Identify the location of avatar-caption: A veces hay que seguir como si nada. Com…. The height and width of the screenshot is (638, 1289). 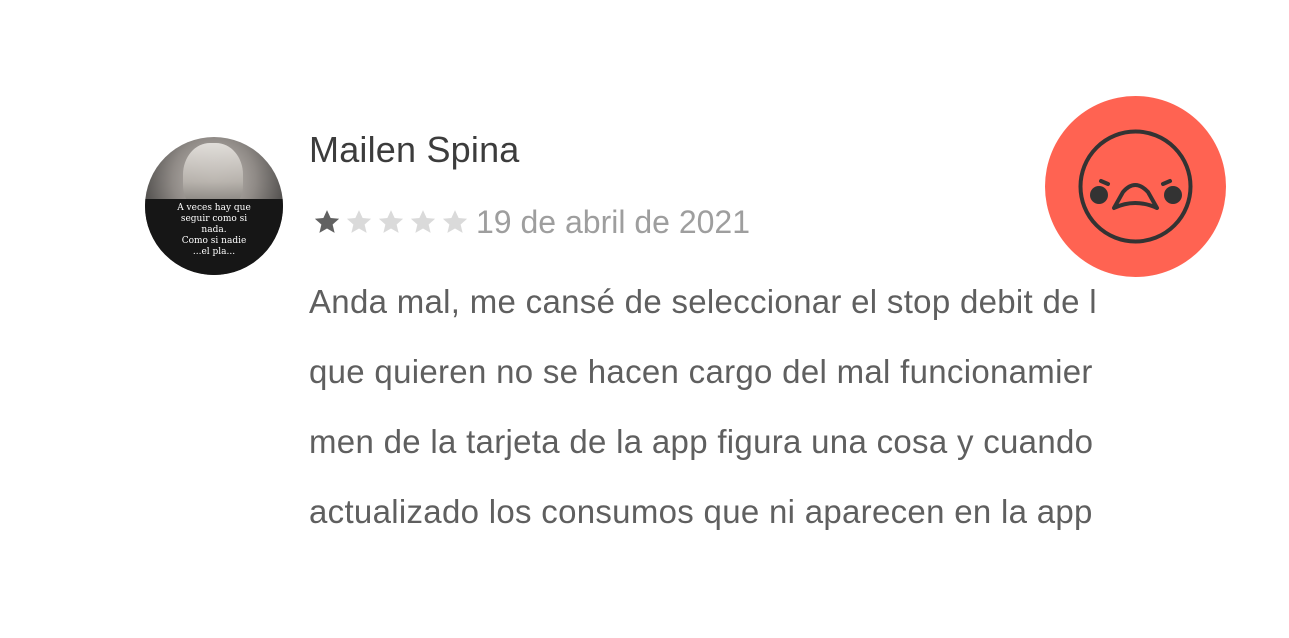
(214, 230).